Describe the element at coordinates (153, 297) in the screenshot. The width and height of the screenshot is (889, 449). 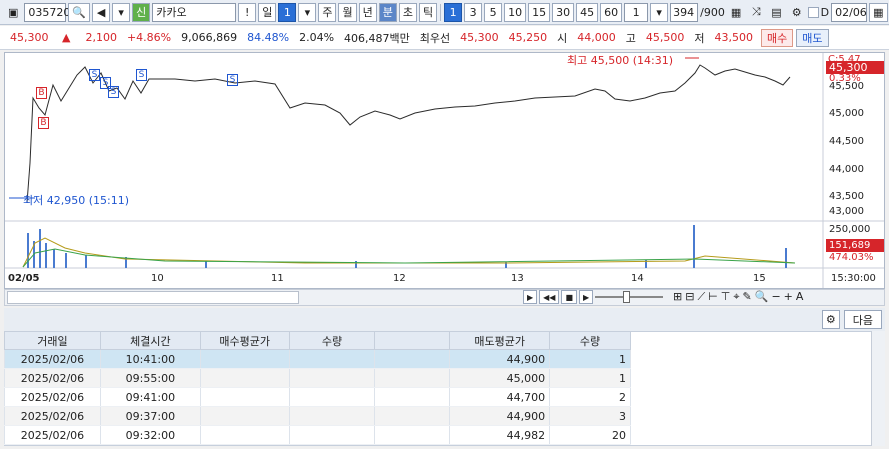
I see `scroll-thumb` at that location.